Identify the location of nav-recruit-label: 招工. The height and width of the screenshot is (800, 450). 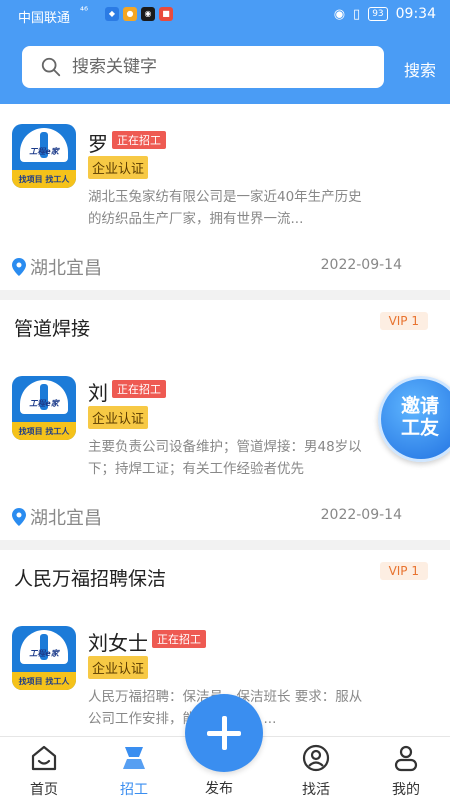
(134, 790).